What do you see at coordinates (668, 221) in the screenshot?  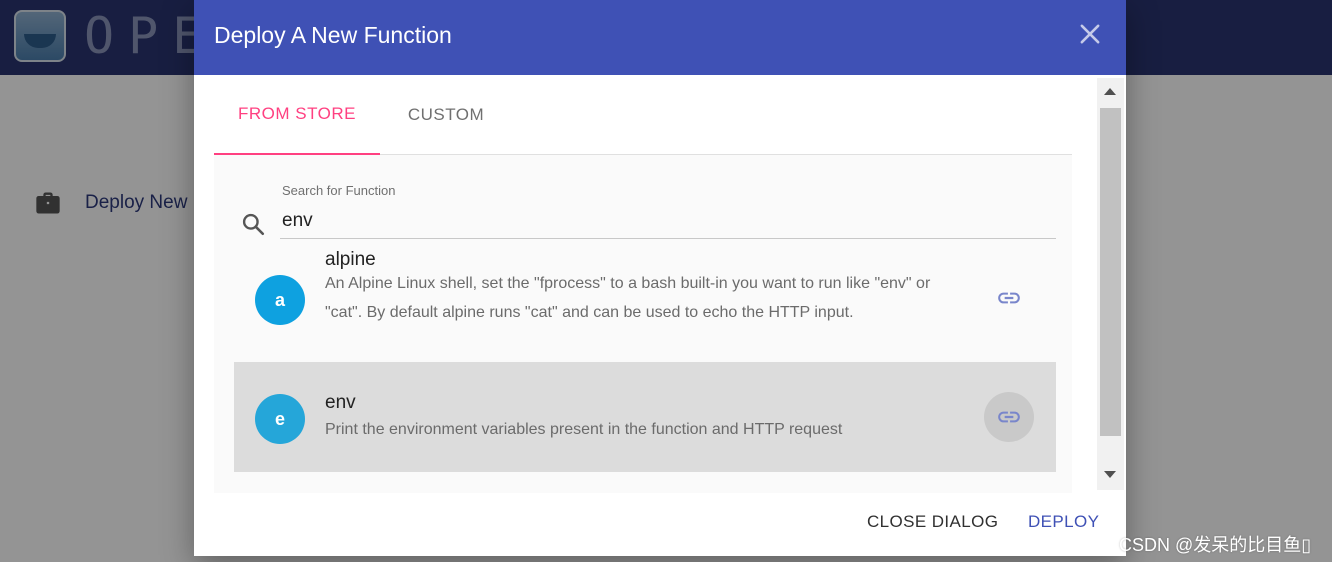 I see `search-input` at bounding box center [668, 221].